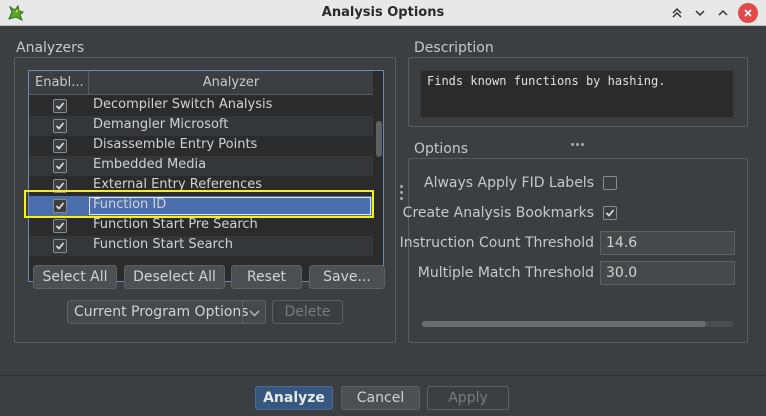 This screenshot has width=766, height=416. What do you see at coordinates (402, 194) in the screenshot?
I see `vertical-splitter-handle` at bounding box center [402, 194].